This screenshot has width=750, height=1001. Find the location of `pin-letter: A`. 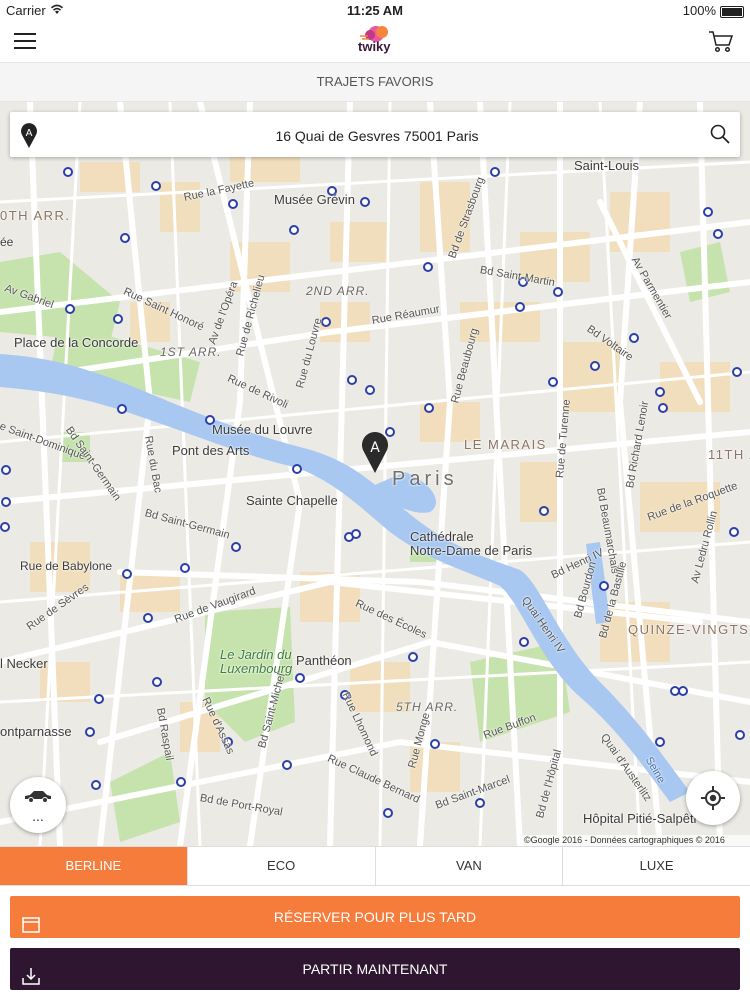

pin-letter: A is located at coordinates (29, 133).